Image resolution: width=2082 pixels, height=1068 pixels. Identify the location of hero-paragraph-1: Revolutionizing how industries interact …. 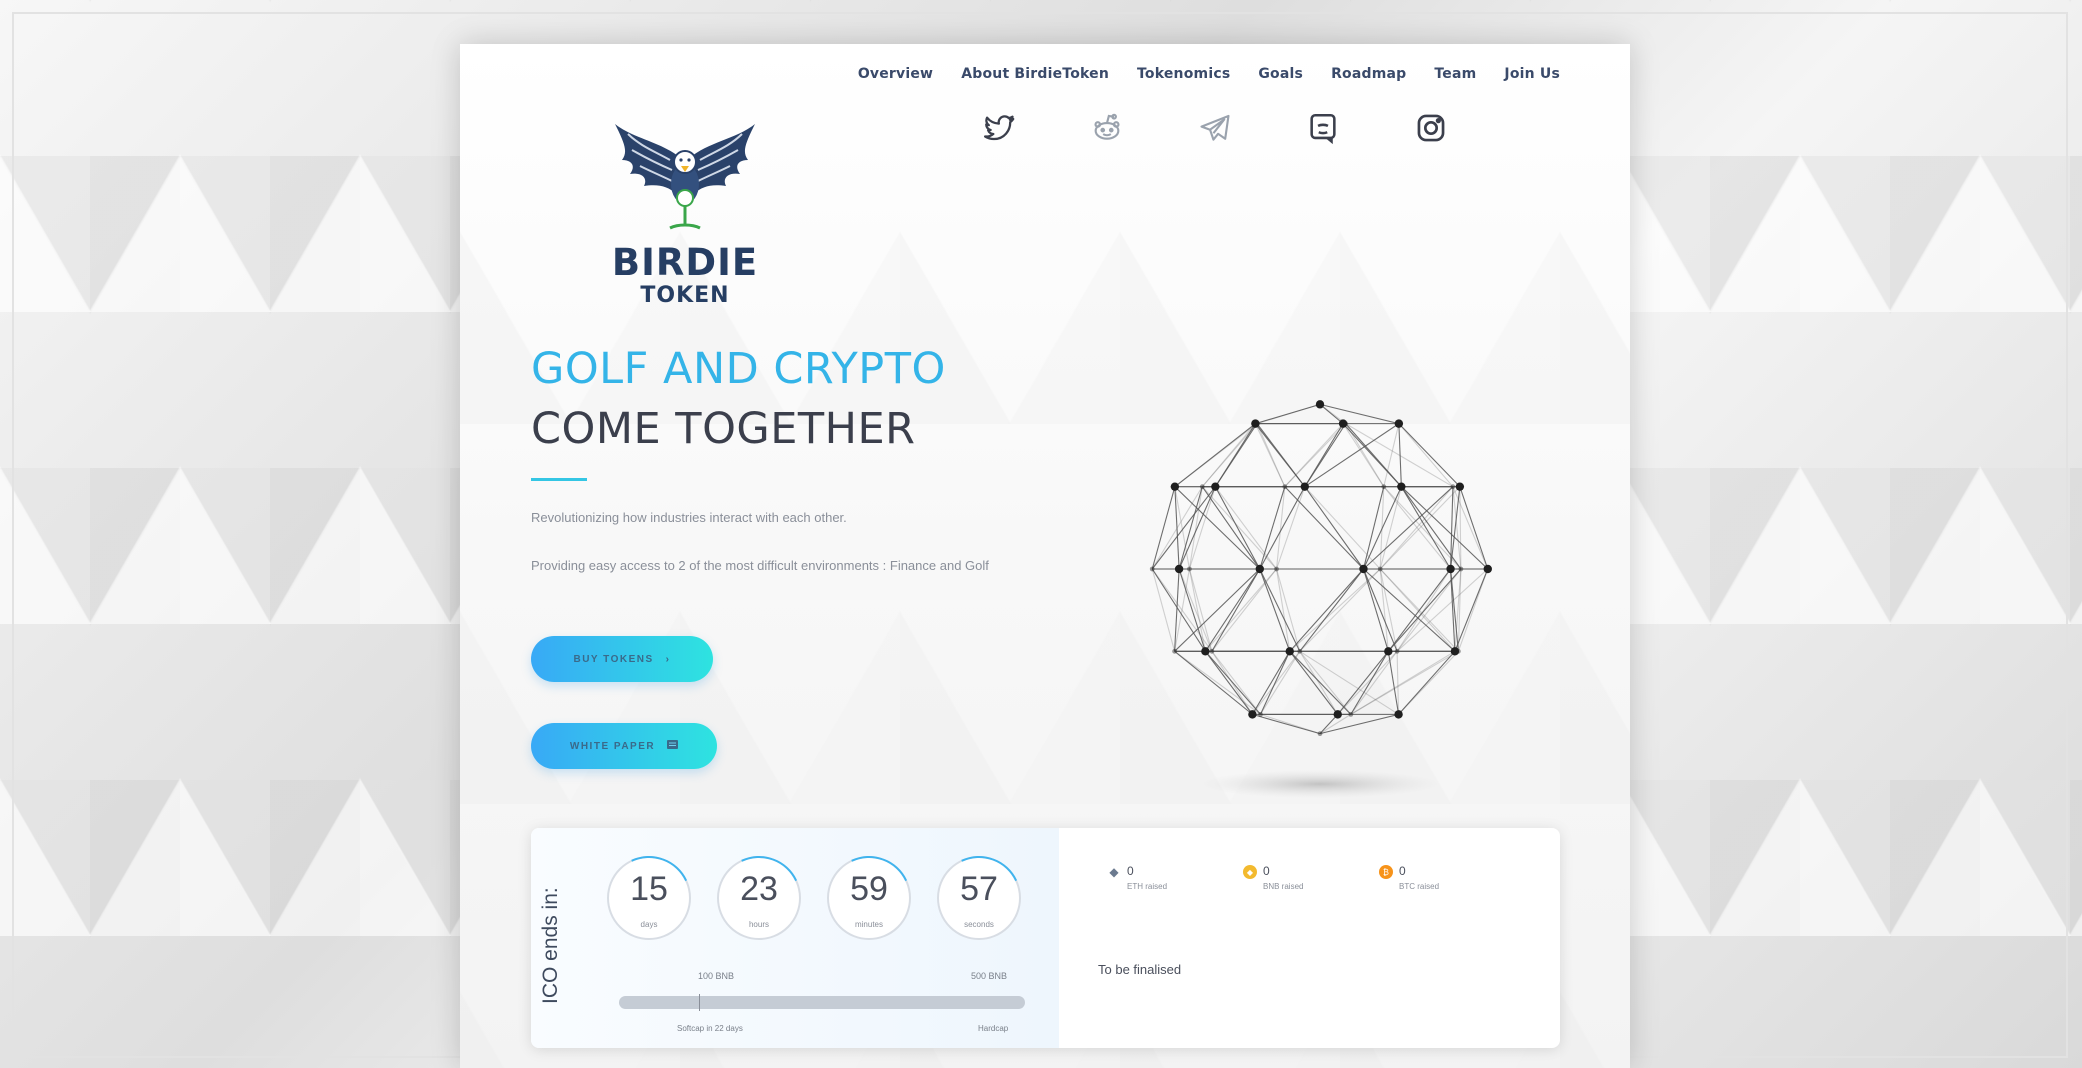
(689, 517).